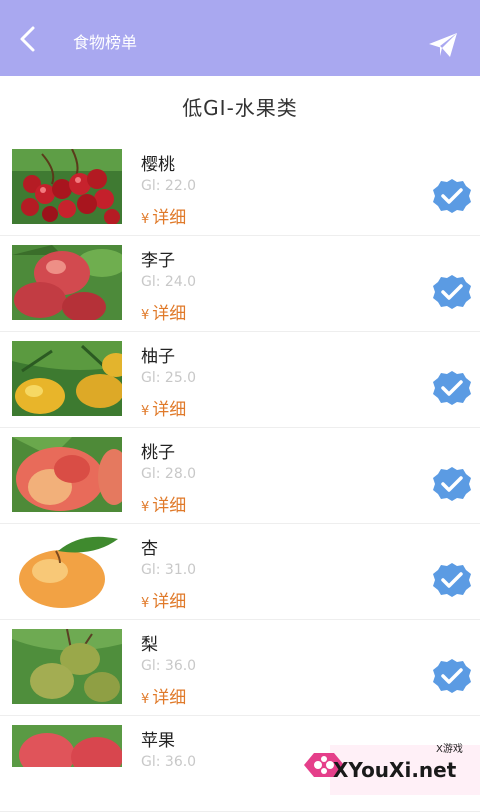 Image resolution: width=480 pixels, height=812 pixels. Describe the element at coordinates (240, 572) in the screenshot. I see `food-item-apricot: 杏 Gl: 31.0 ¥ 详细` at that location.